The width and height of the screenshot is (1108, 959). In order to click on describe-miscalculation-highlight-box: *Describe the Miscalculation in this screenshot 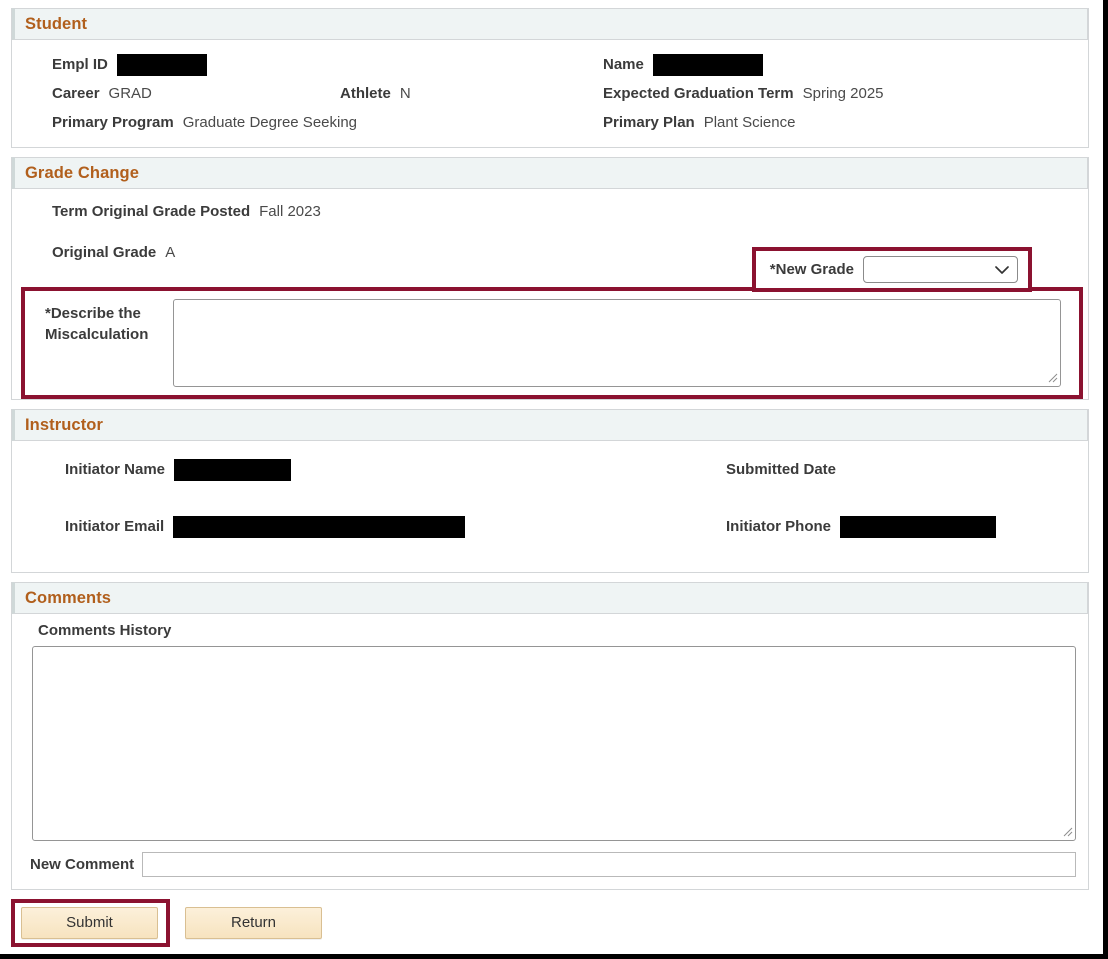, I will do `click(552, 343)`.